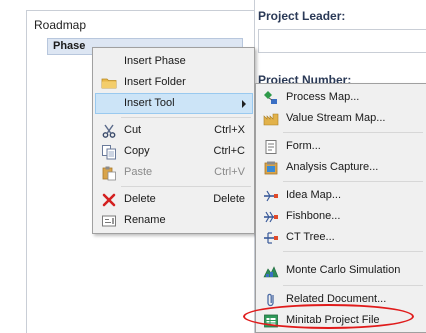  What do you see at coordinates (271, 119) in the screenshot?
I see `value-stream-map-icon` at bounding box center [271, 119].